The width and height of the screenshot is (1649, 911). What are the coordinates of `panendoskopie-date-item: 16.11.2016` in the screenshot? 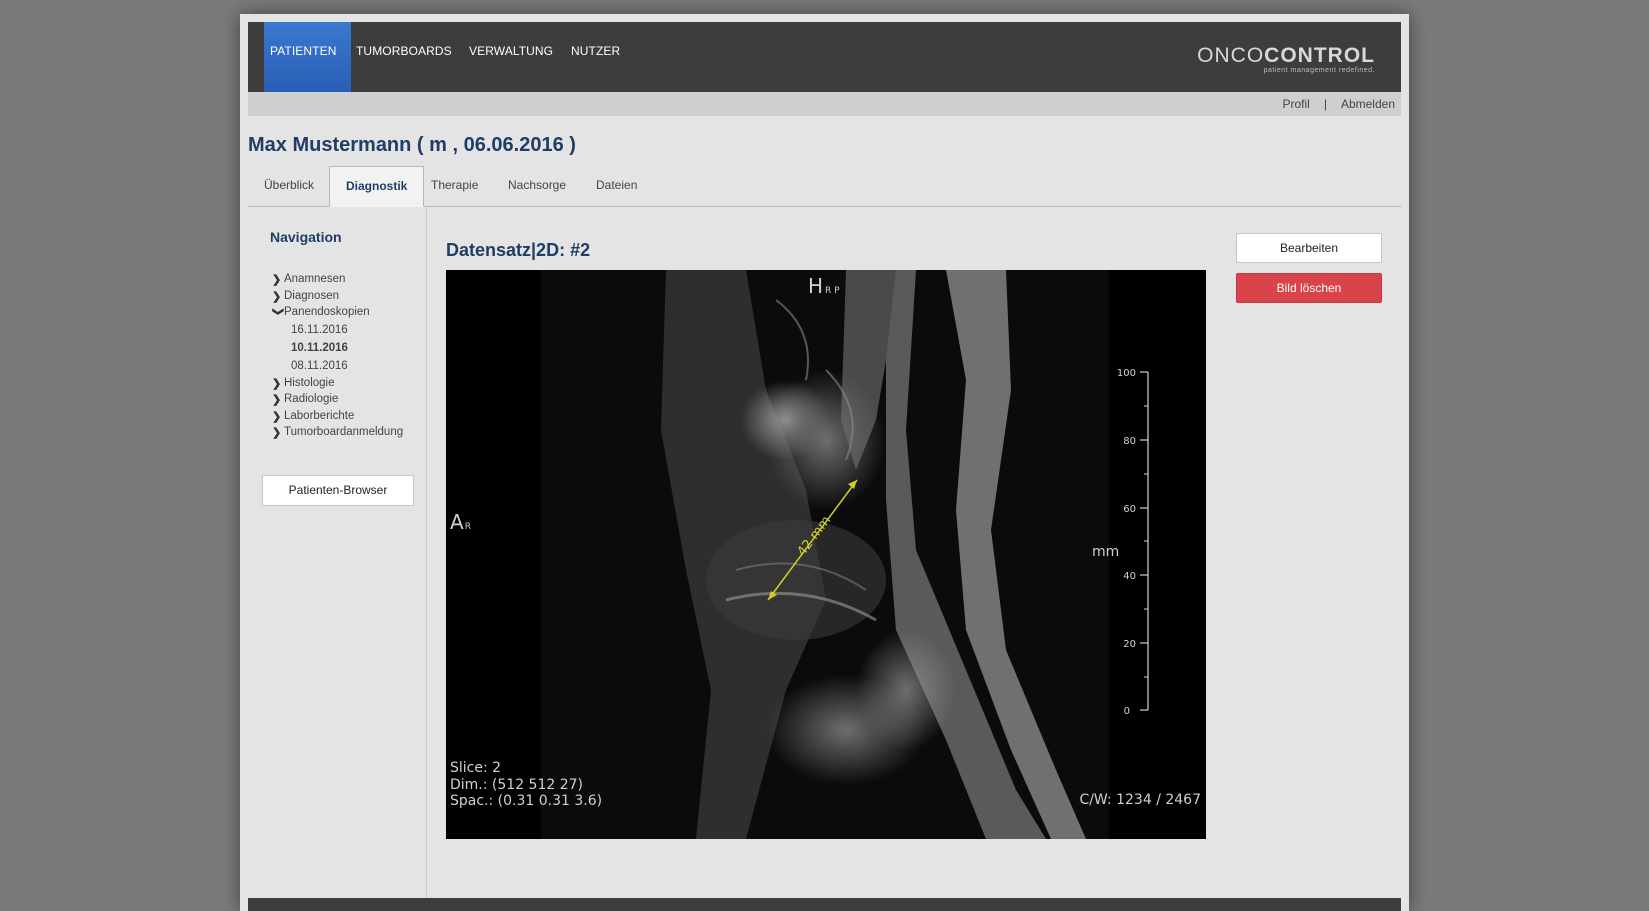 It's located at (350, 330).